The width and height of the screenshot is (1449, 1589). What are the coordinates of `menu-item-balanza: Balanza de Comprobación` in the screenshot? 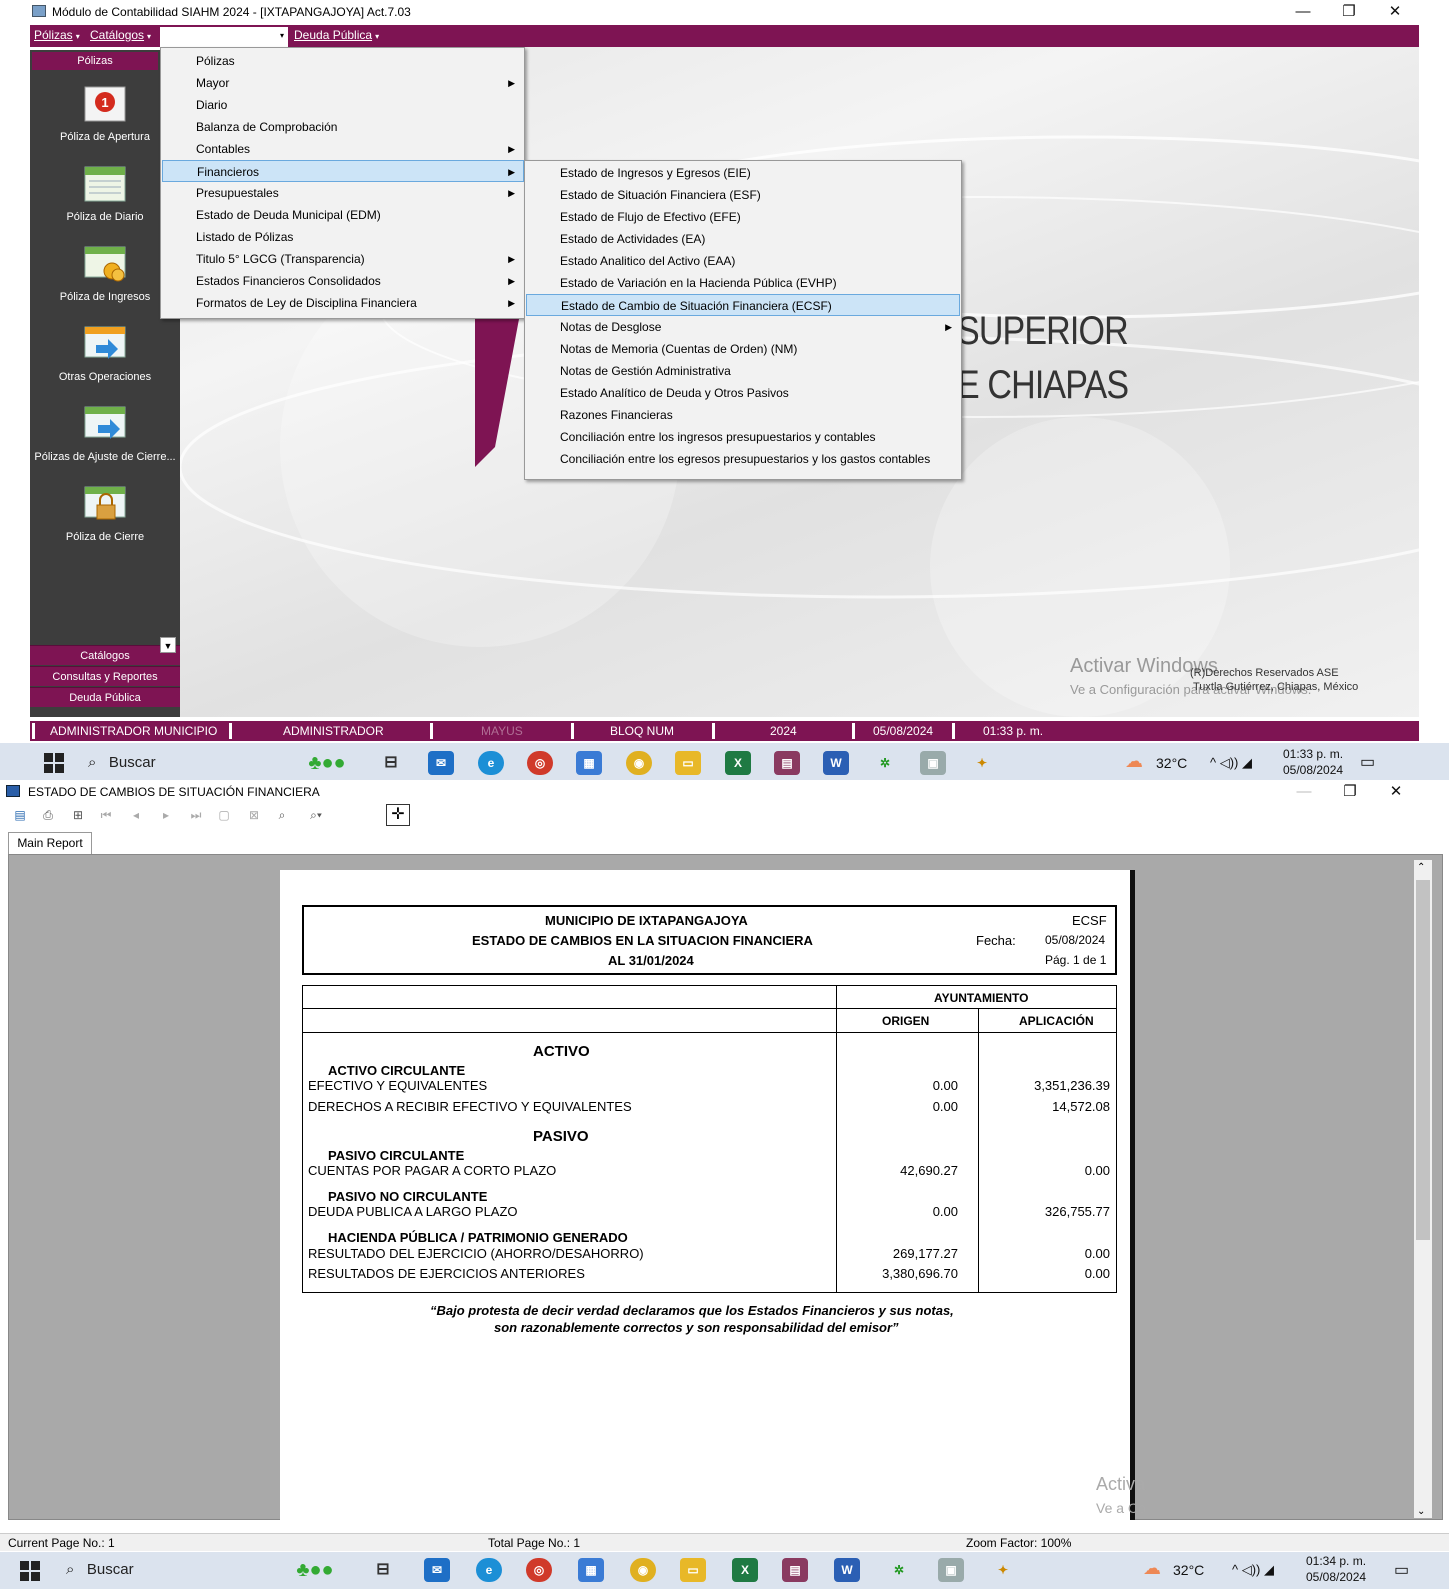 It's located at (342, 127).